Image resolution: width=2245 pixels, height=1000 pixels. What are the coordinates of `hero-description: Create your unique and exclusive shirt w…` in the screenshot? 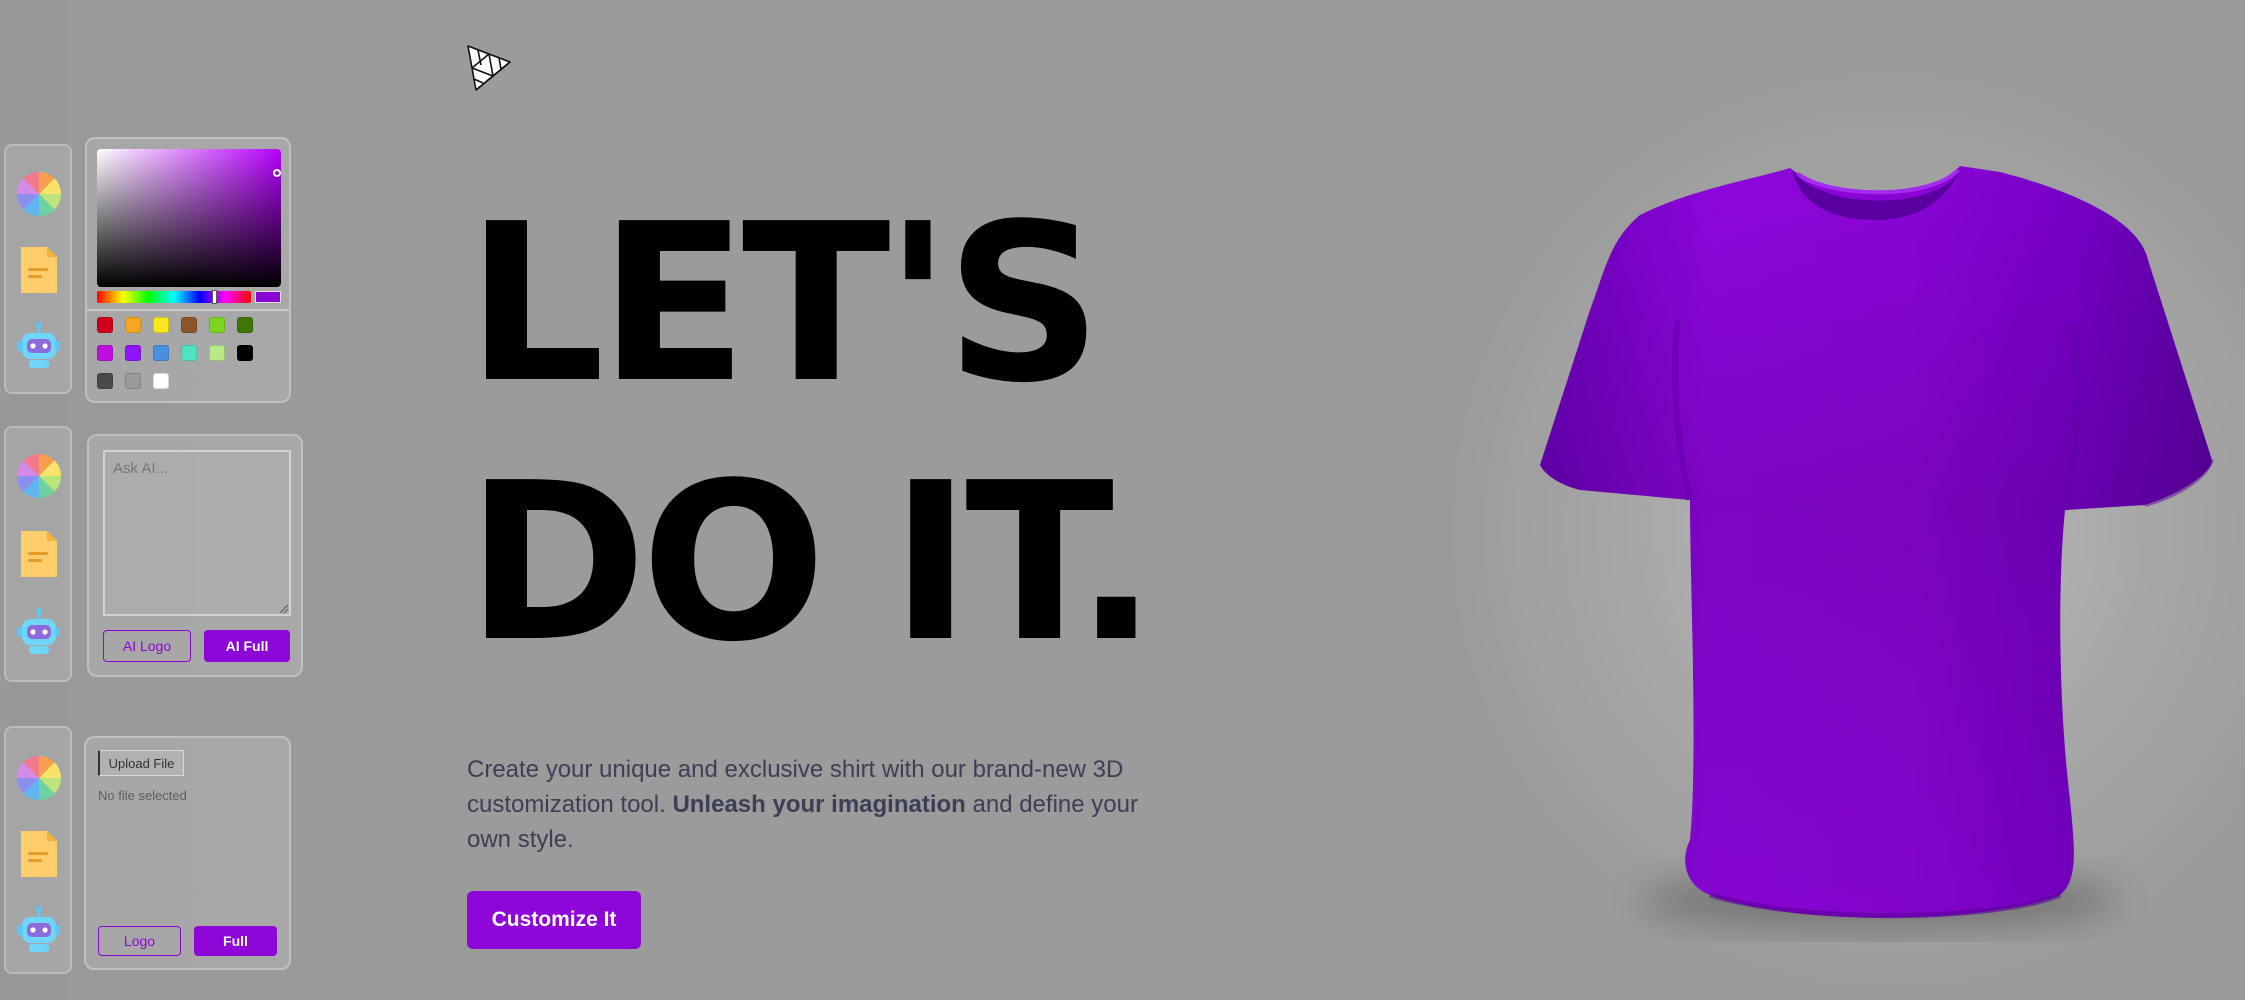 It's located at (807, 804).